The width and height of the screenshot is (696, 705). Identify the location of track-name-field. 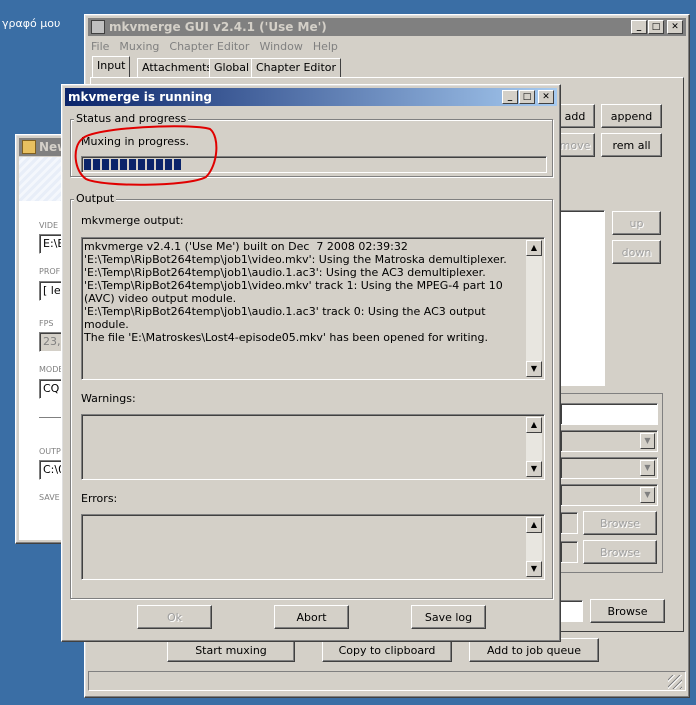
(609, 414).